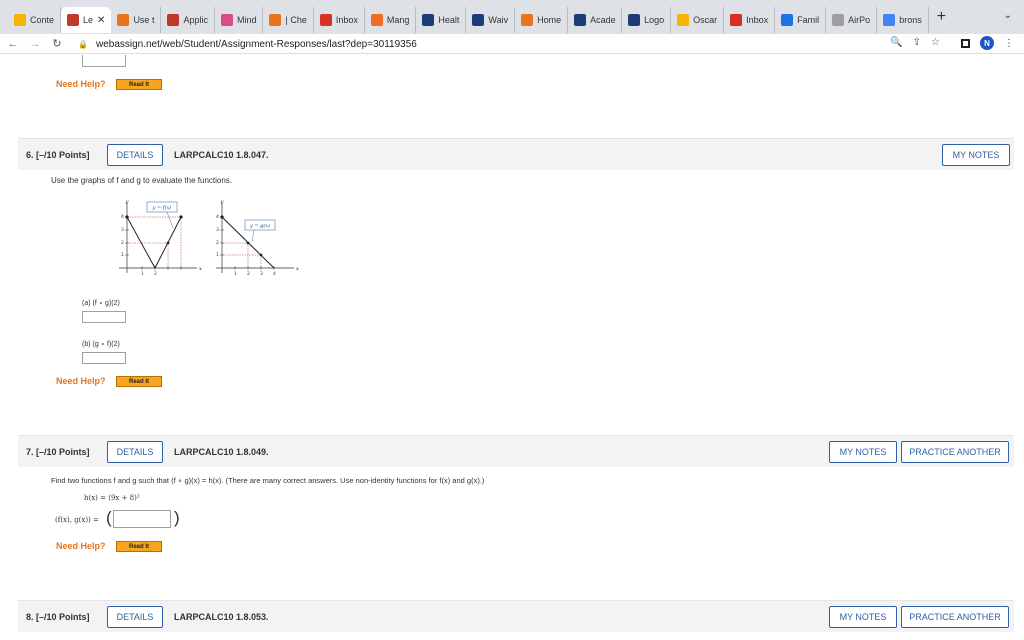 Image resolution: width=1024 pixels, height=640 pixels. I want to click on tab-label: Mind, so click(246, 20).